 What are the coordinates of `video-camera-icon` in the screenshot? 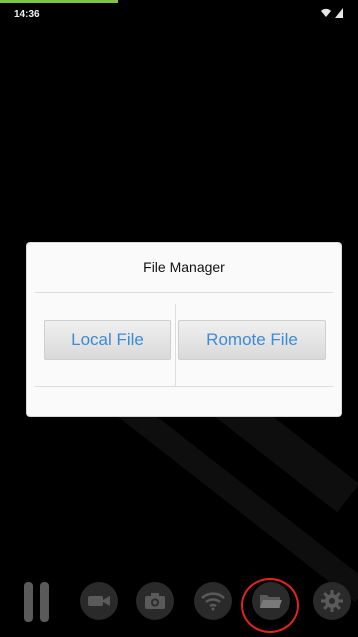 It's located at (99, 601).